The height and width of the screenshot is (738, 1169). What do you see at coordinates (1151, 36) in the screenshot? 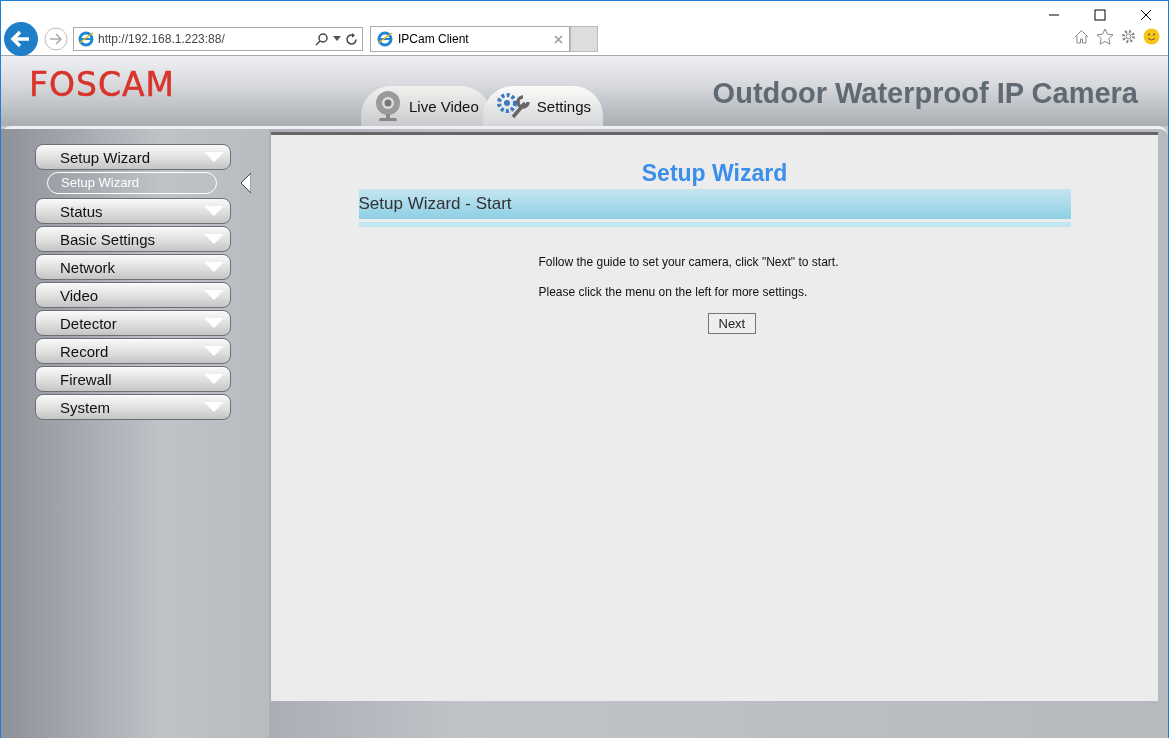
I see `smiley-icon` at bounding box center [1151, 36].